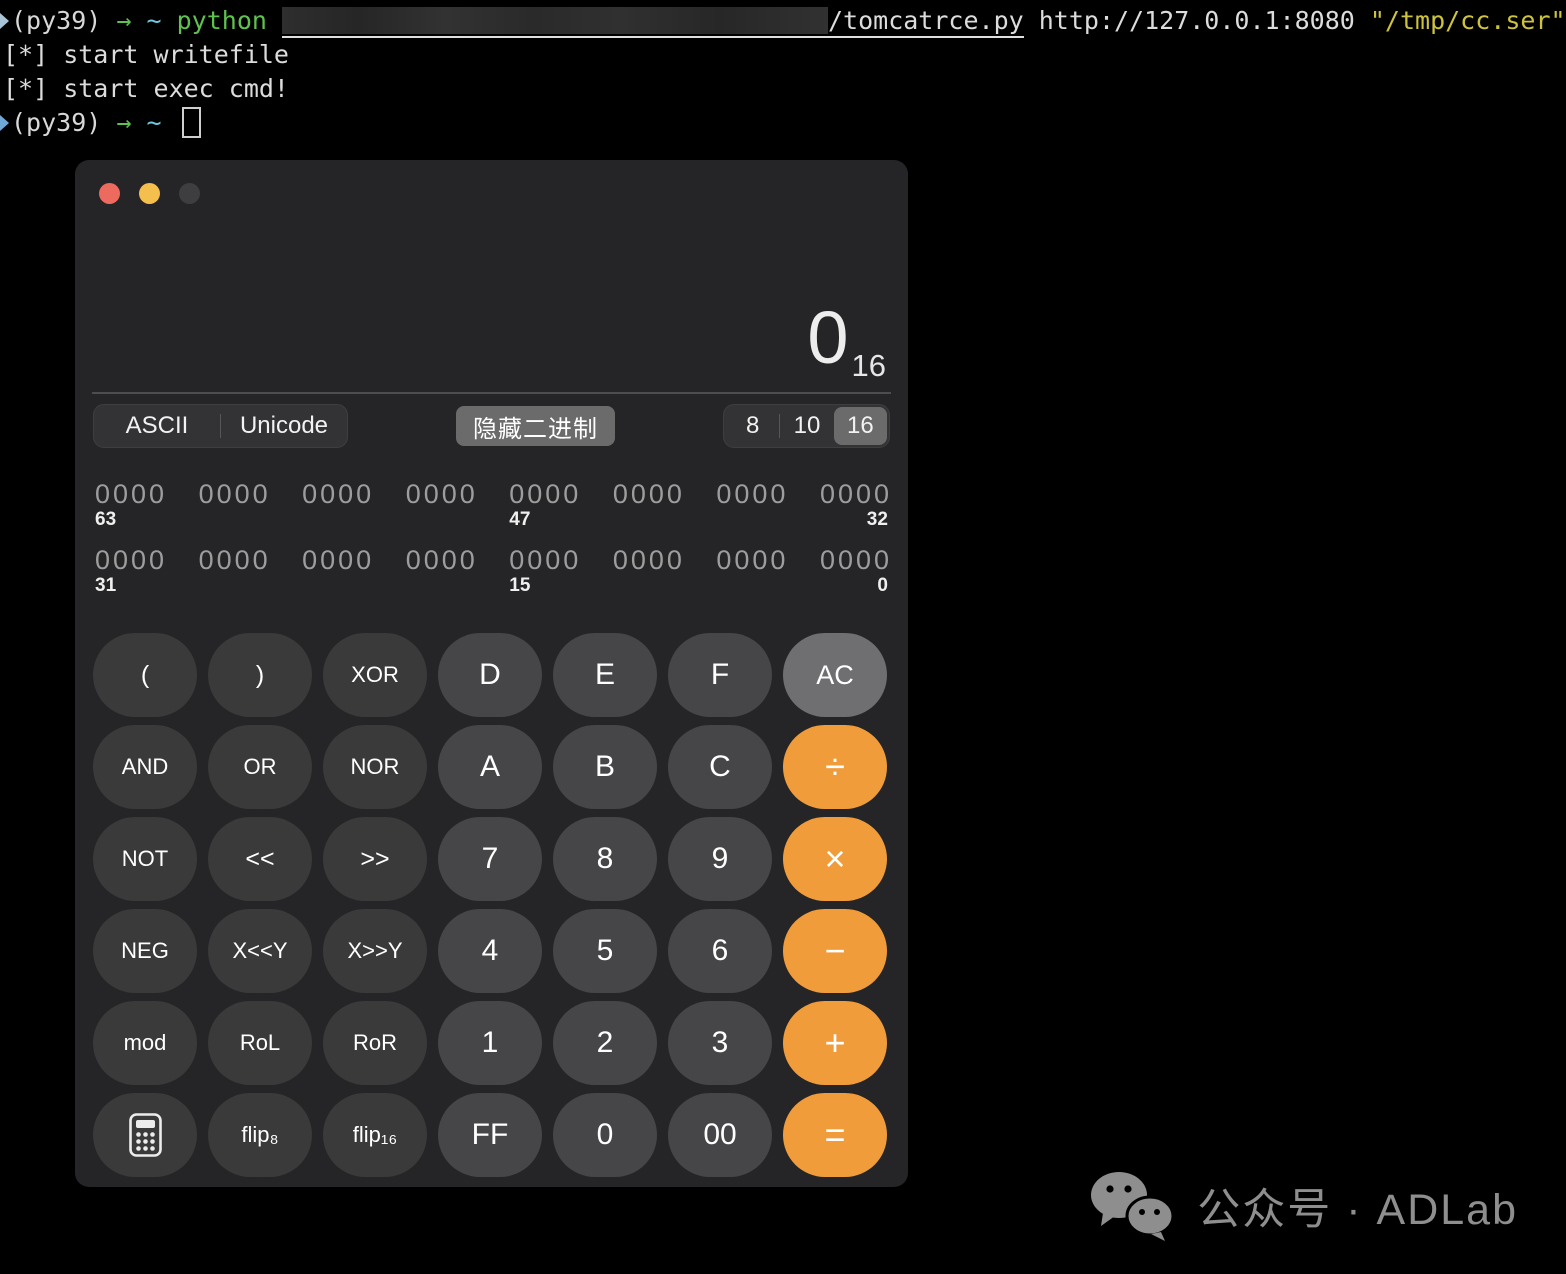 Image resolution: width=1566 pixels, height=1274 pixels. What do you see at coordinates (520, 519) in the screenshot?
I see `bit-index-label: 47` at bounding box center [520, 519].